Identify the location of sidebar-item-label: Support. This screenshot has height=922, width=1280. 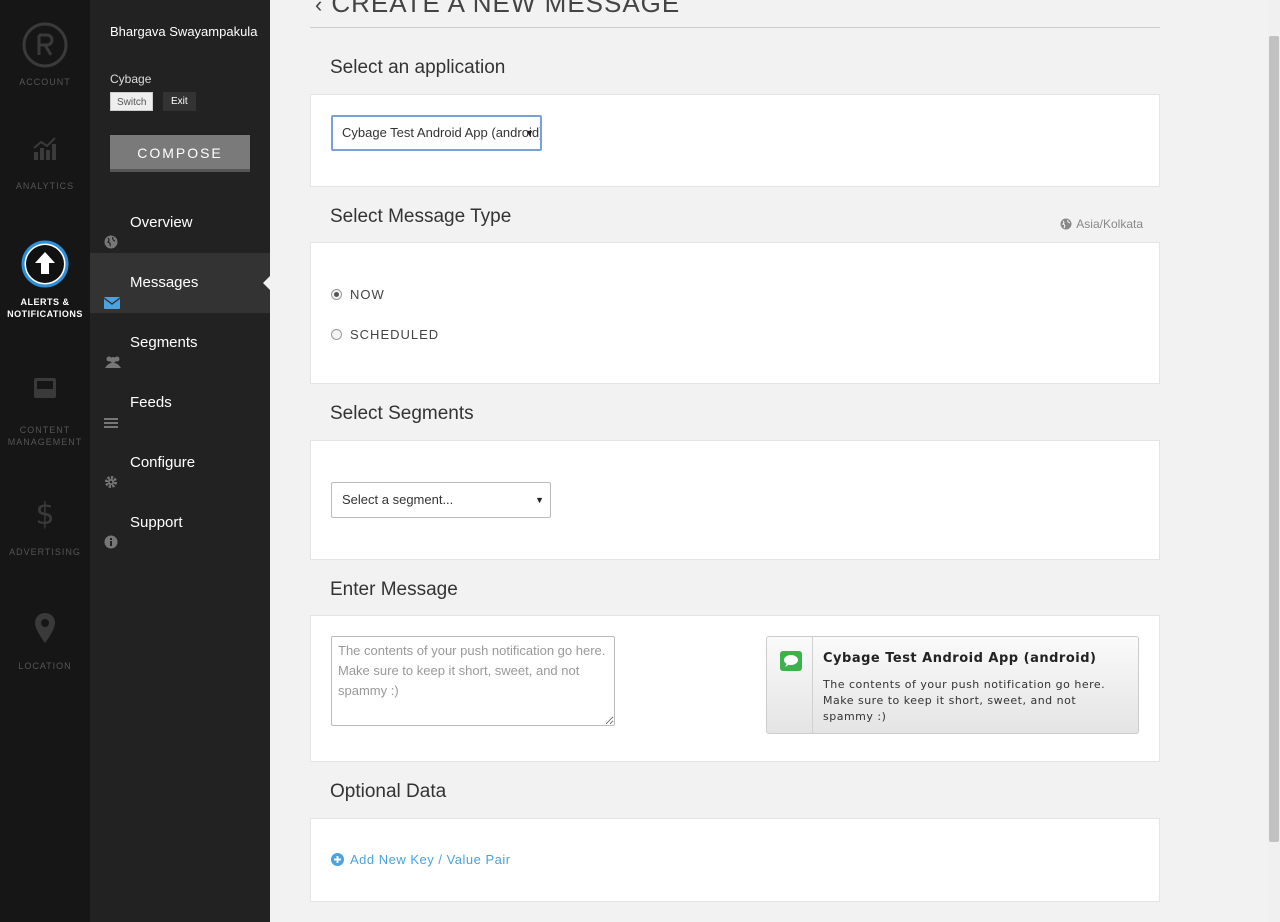
(156, 522).